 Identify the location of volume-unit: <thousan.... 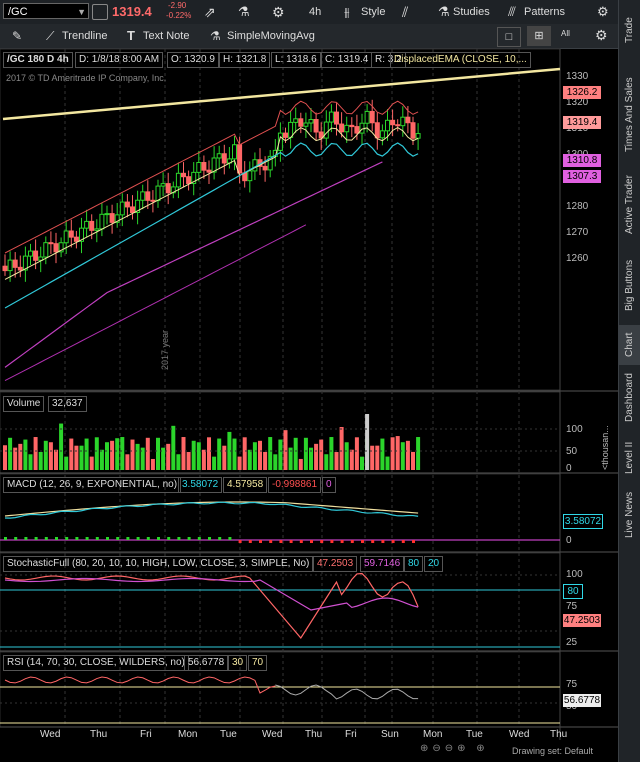
(605, 447).